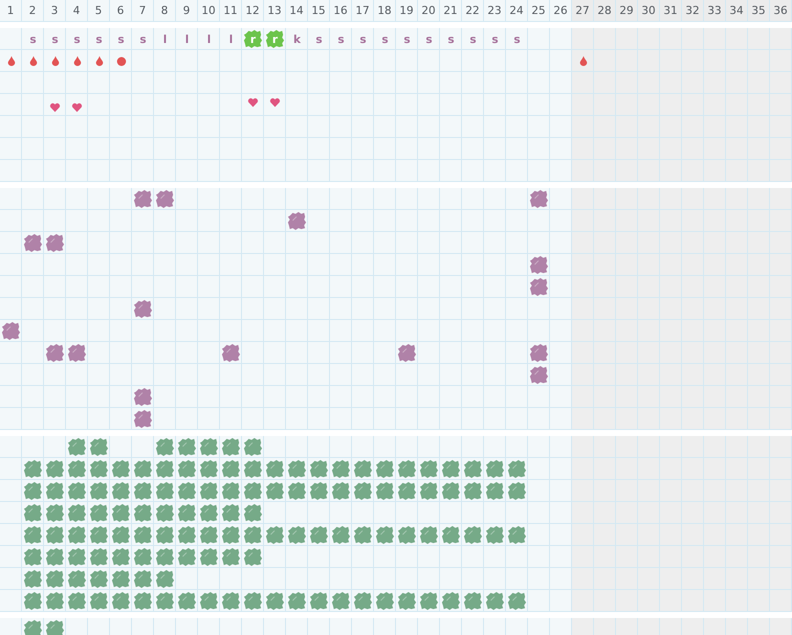  What do you see at coordinates (275, 39) in the screenshot?
I see `letter-tile: r` at bounding box center [275, 39].